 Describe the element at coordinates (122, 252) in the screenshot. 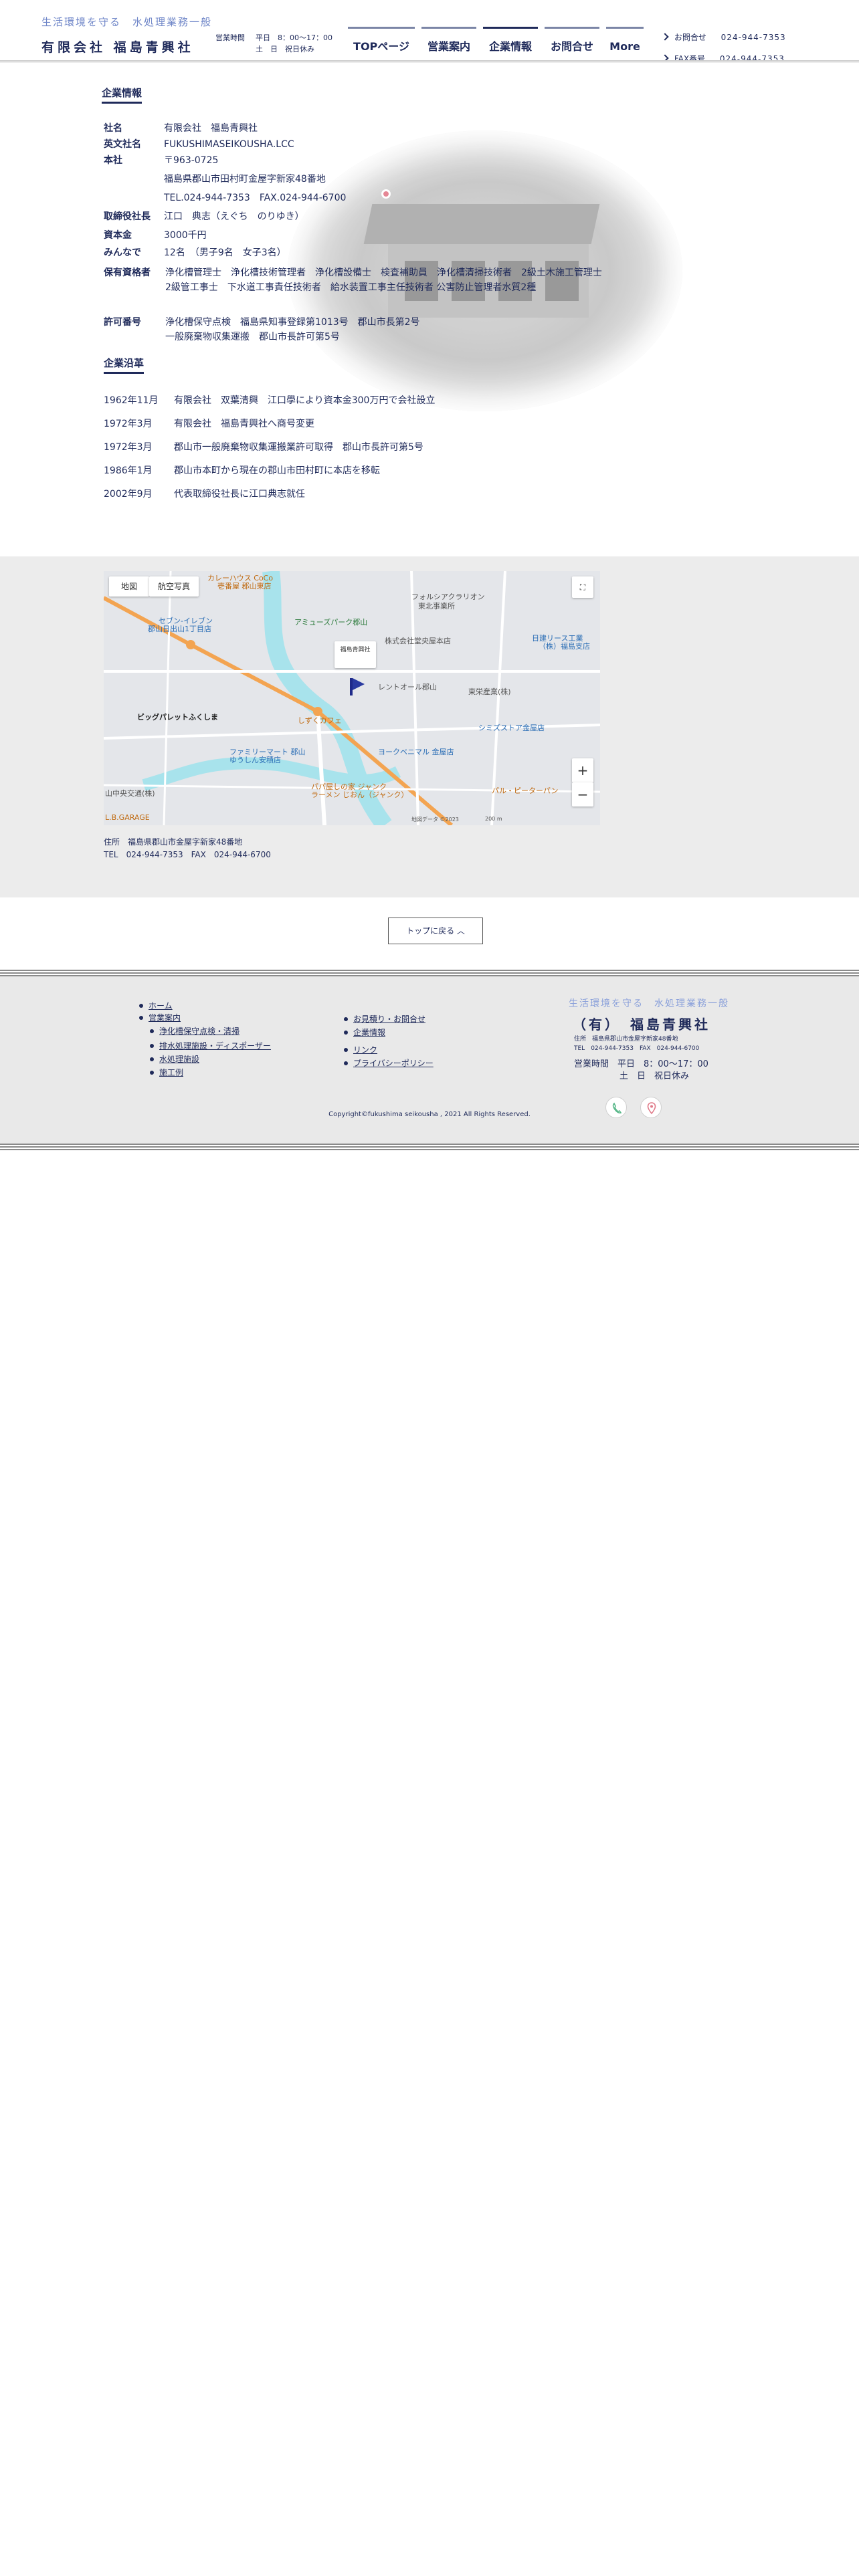

I see `info-key: みんなで` at that location.